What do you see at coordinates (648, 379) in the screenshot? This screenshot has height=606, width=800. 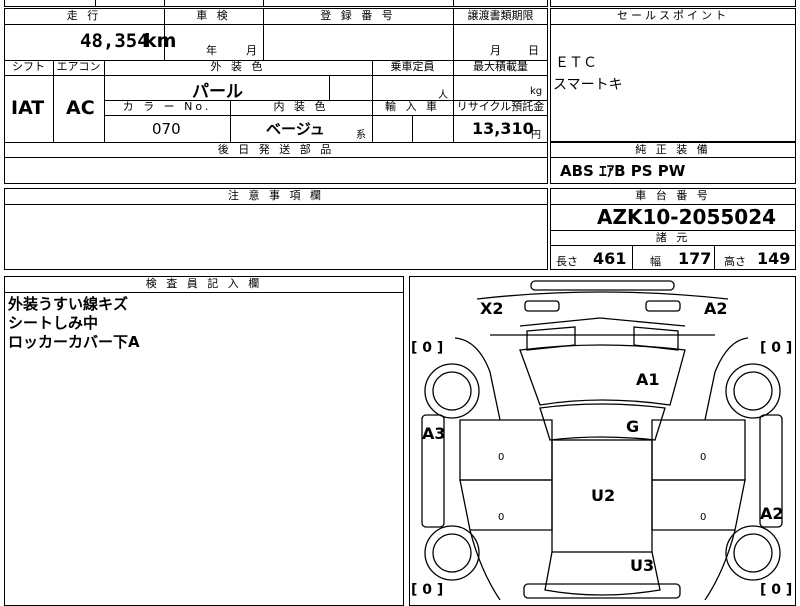 I see `damage-mark: A1` at bounding box center [648, 379].